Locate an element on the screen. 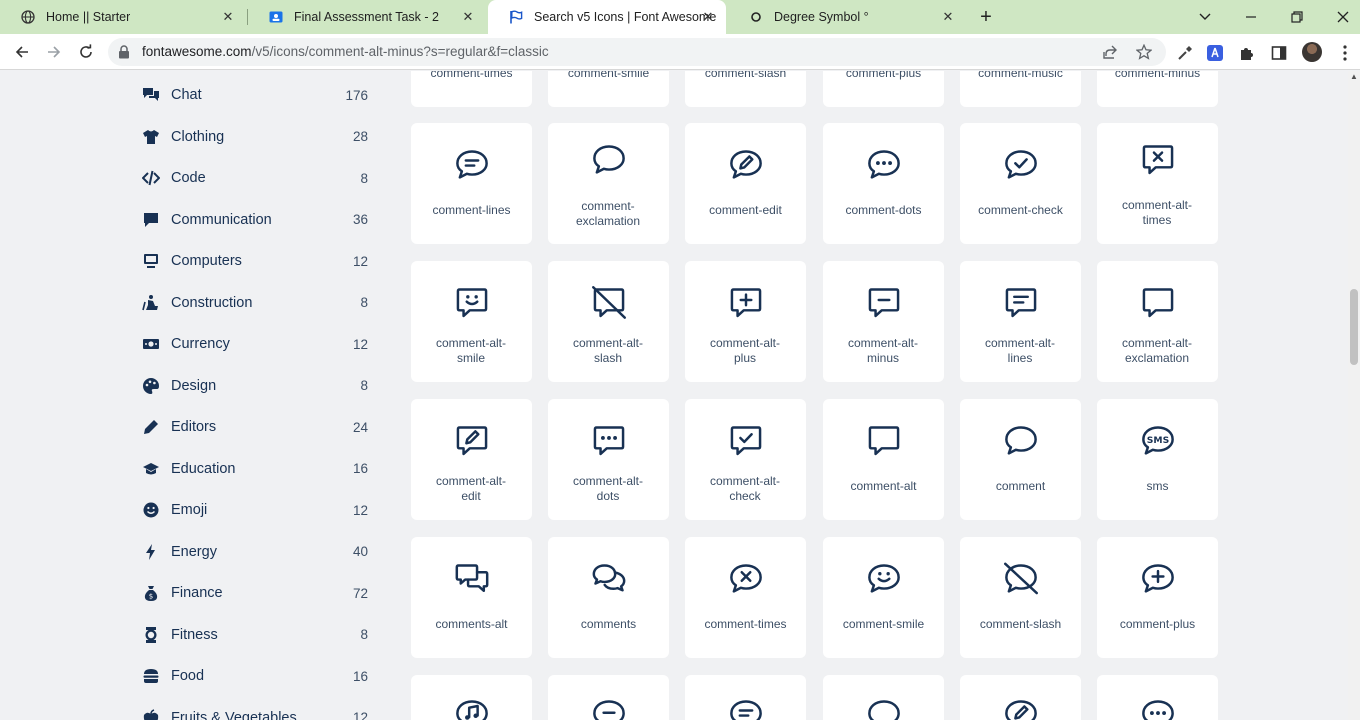 This screenshot has height=720, width=1360. category-count: 12 is located at coordinates (360, 344).